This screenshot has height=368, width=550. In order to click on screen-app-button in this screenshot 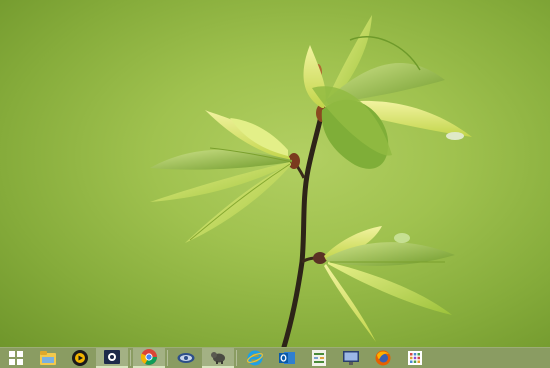, I will do `click(351, 358)`.